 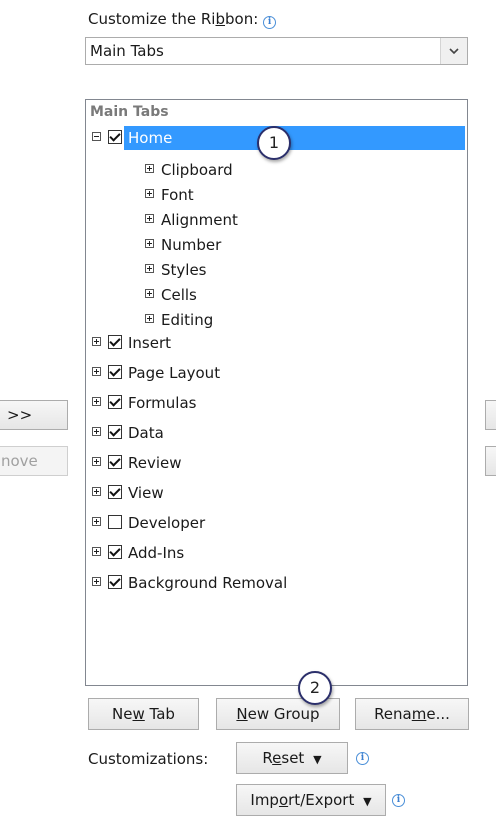 What do you see at coordinates (270, 22) in the screenshot?
I see `info-icon: i` at bounding box center [270, 22].